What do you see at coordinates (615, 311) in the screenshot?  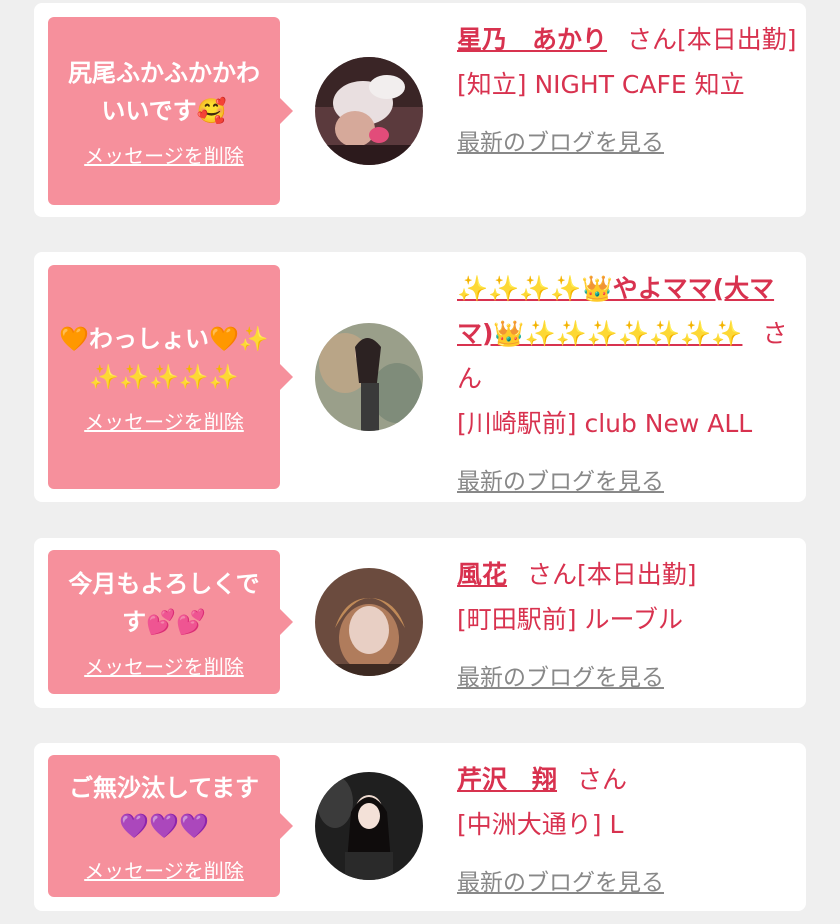 I see `cast-name-link: ✨✨✨✨👑やよママ(大ママ)👑✨✨✨✨✨✨✨` at bounding box center [615, 311].